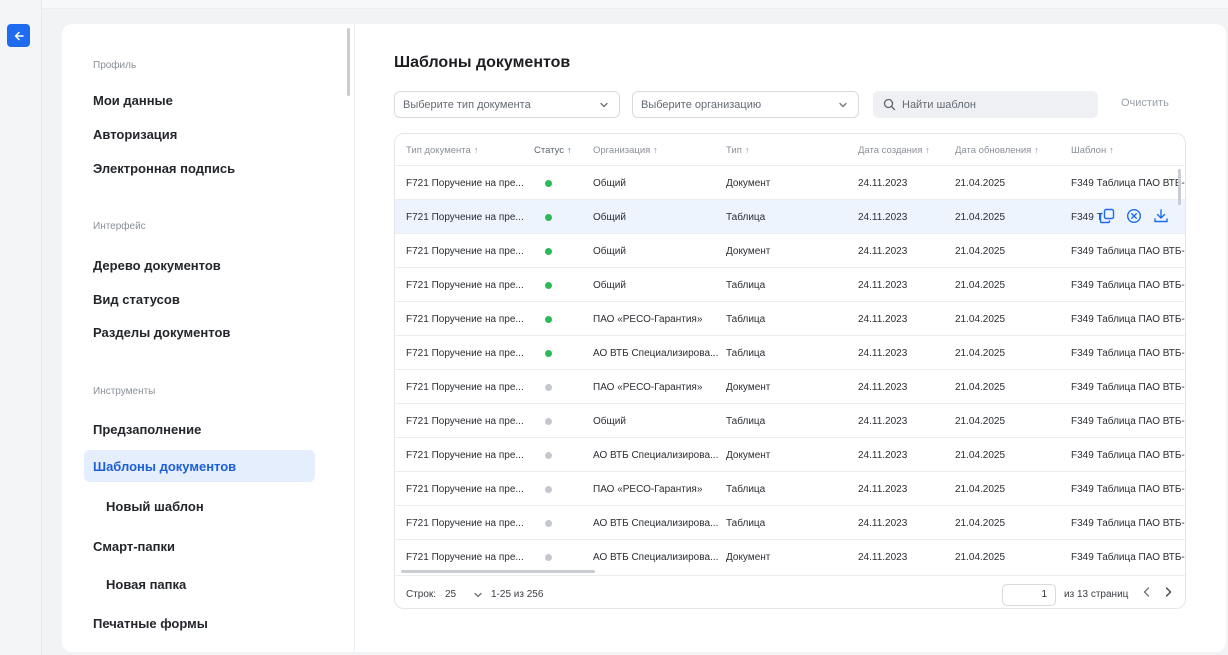 The image size is (1228, 655). What do you see at coordinates (136, 299) in the screenshot?
I see `nav-status-view: Вид статусов` at bounding box center [136, 299].